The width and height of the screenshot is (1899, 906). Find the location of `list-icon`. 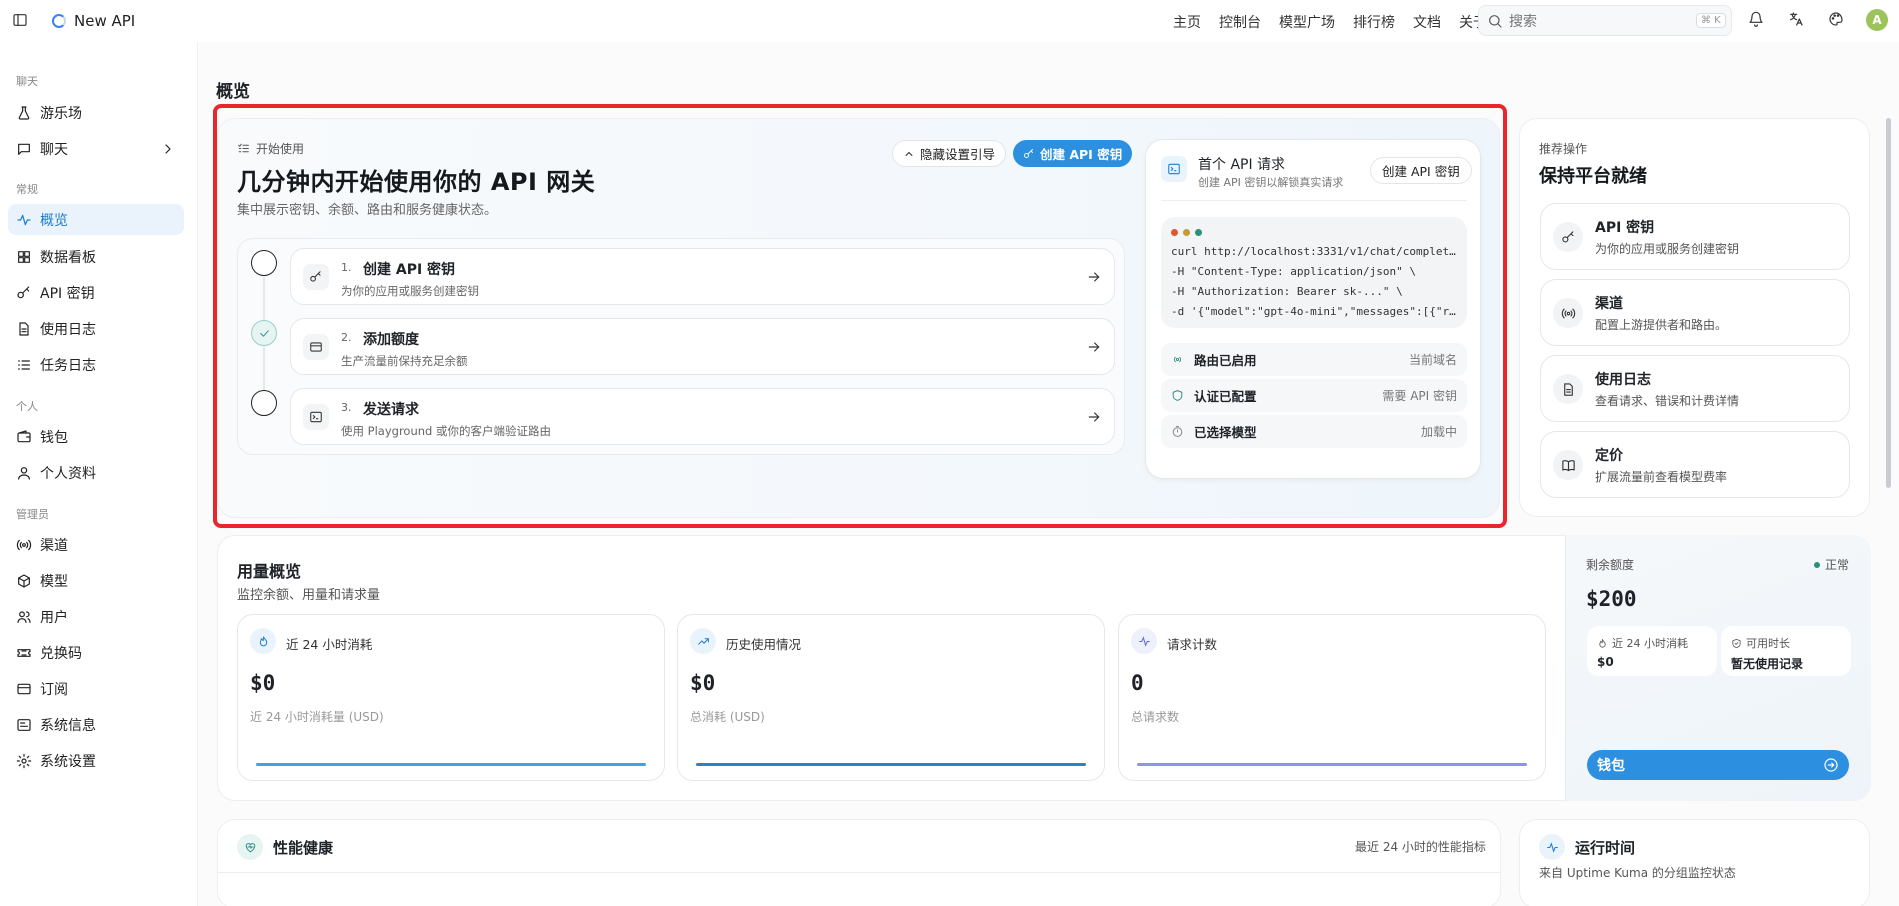

list-icon is located at coordinates (24, 365).